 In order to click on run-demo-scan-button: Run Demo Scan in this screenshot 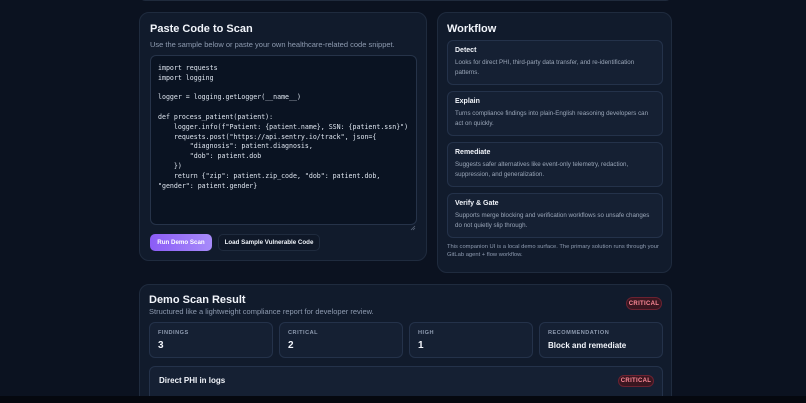, I will do `click(181, 242)`.